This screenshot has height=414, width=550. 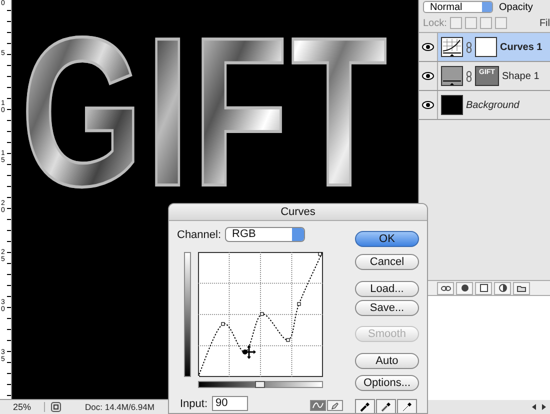 I want to click on opacity-label: Opacity, so click(x=516, y=7).